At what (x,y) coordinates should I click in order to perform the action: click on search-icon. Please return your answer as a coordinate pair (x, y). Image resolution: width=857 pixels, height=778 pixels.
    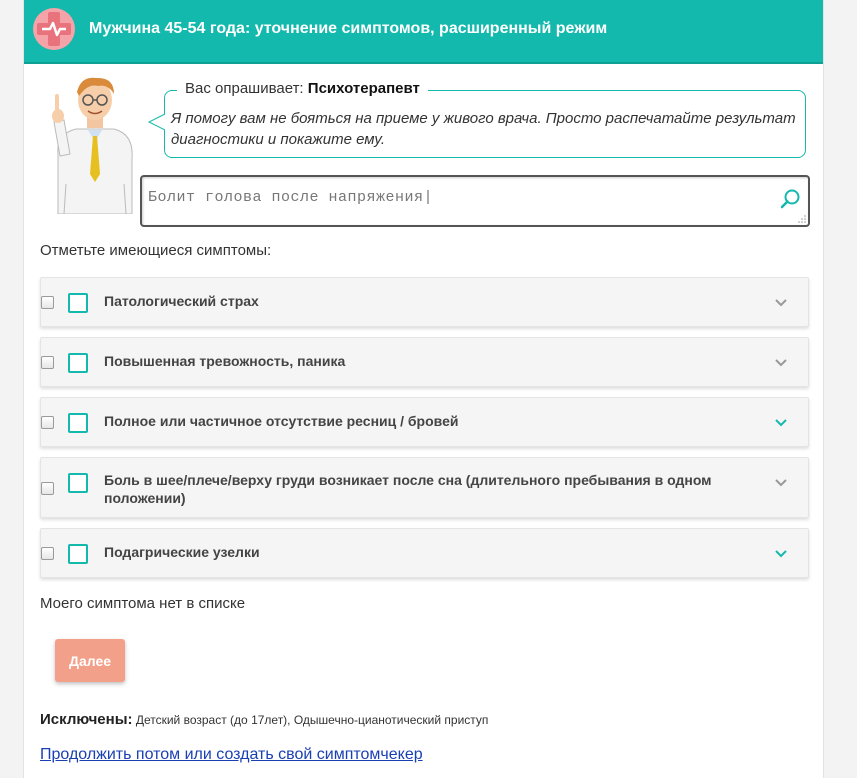
    Looking at the image, I should click on (791, 199).